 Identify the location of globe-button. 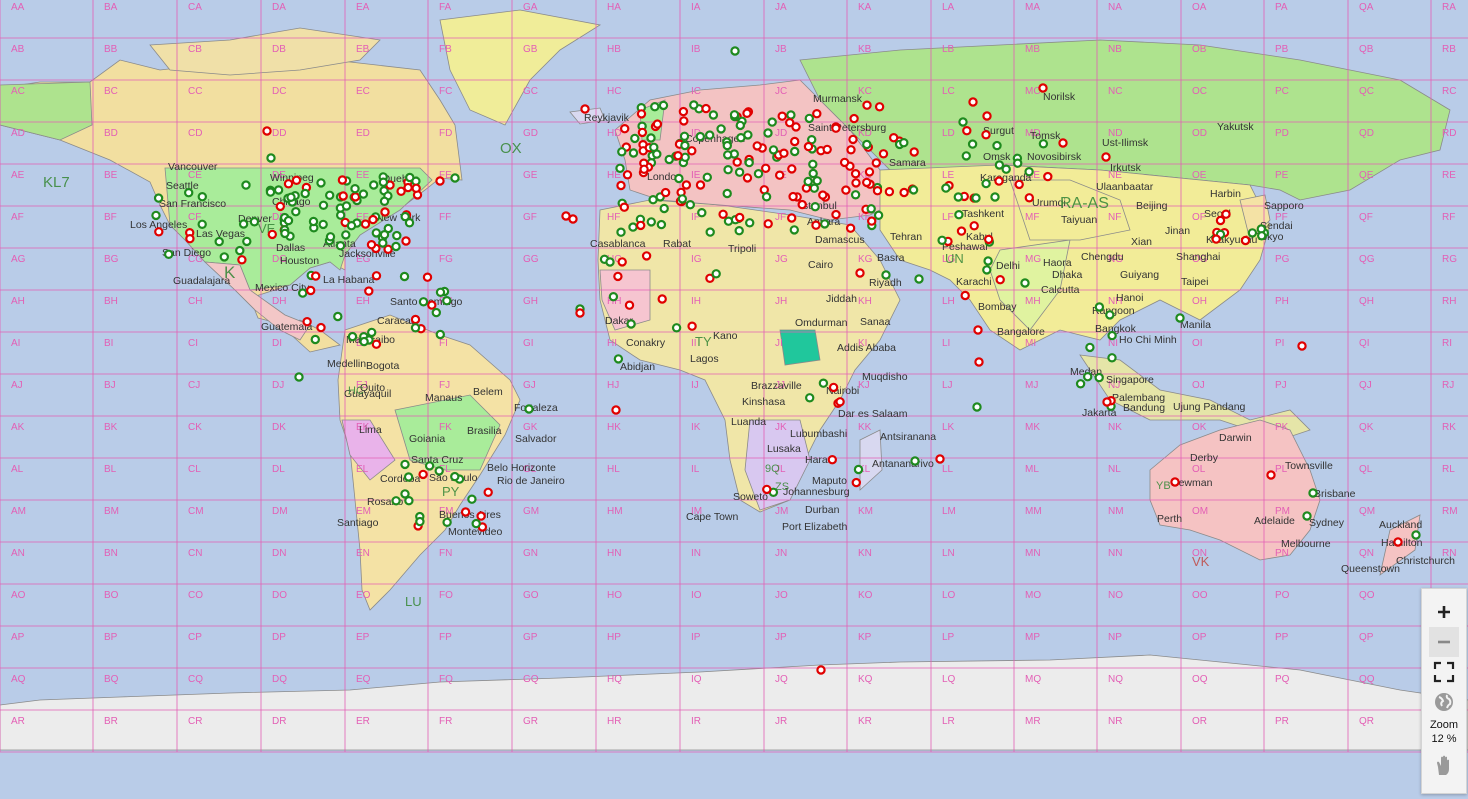
(1444, 702).